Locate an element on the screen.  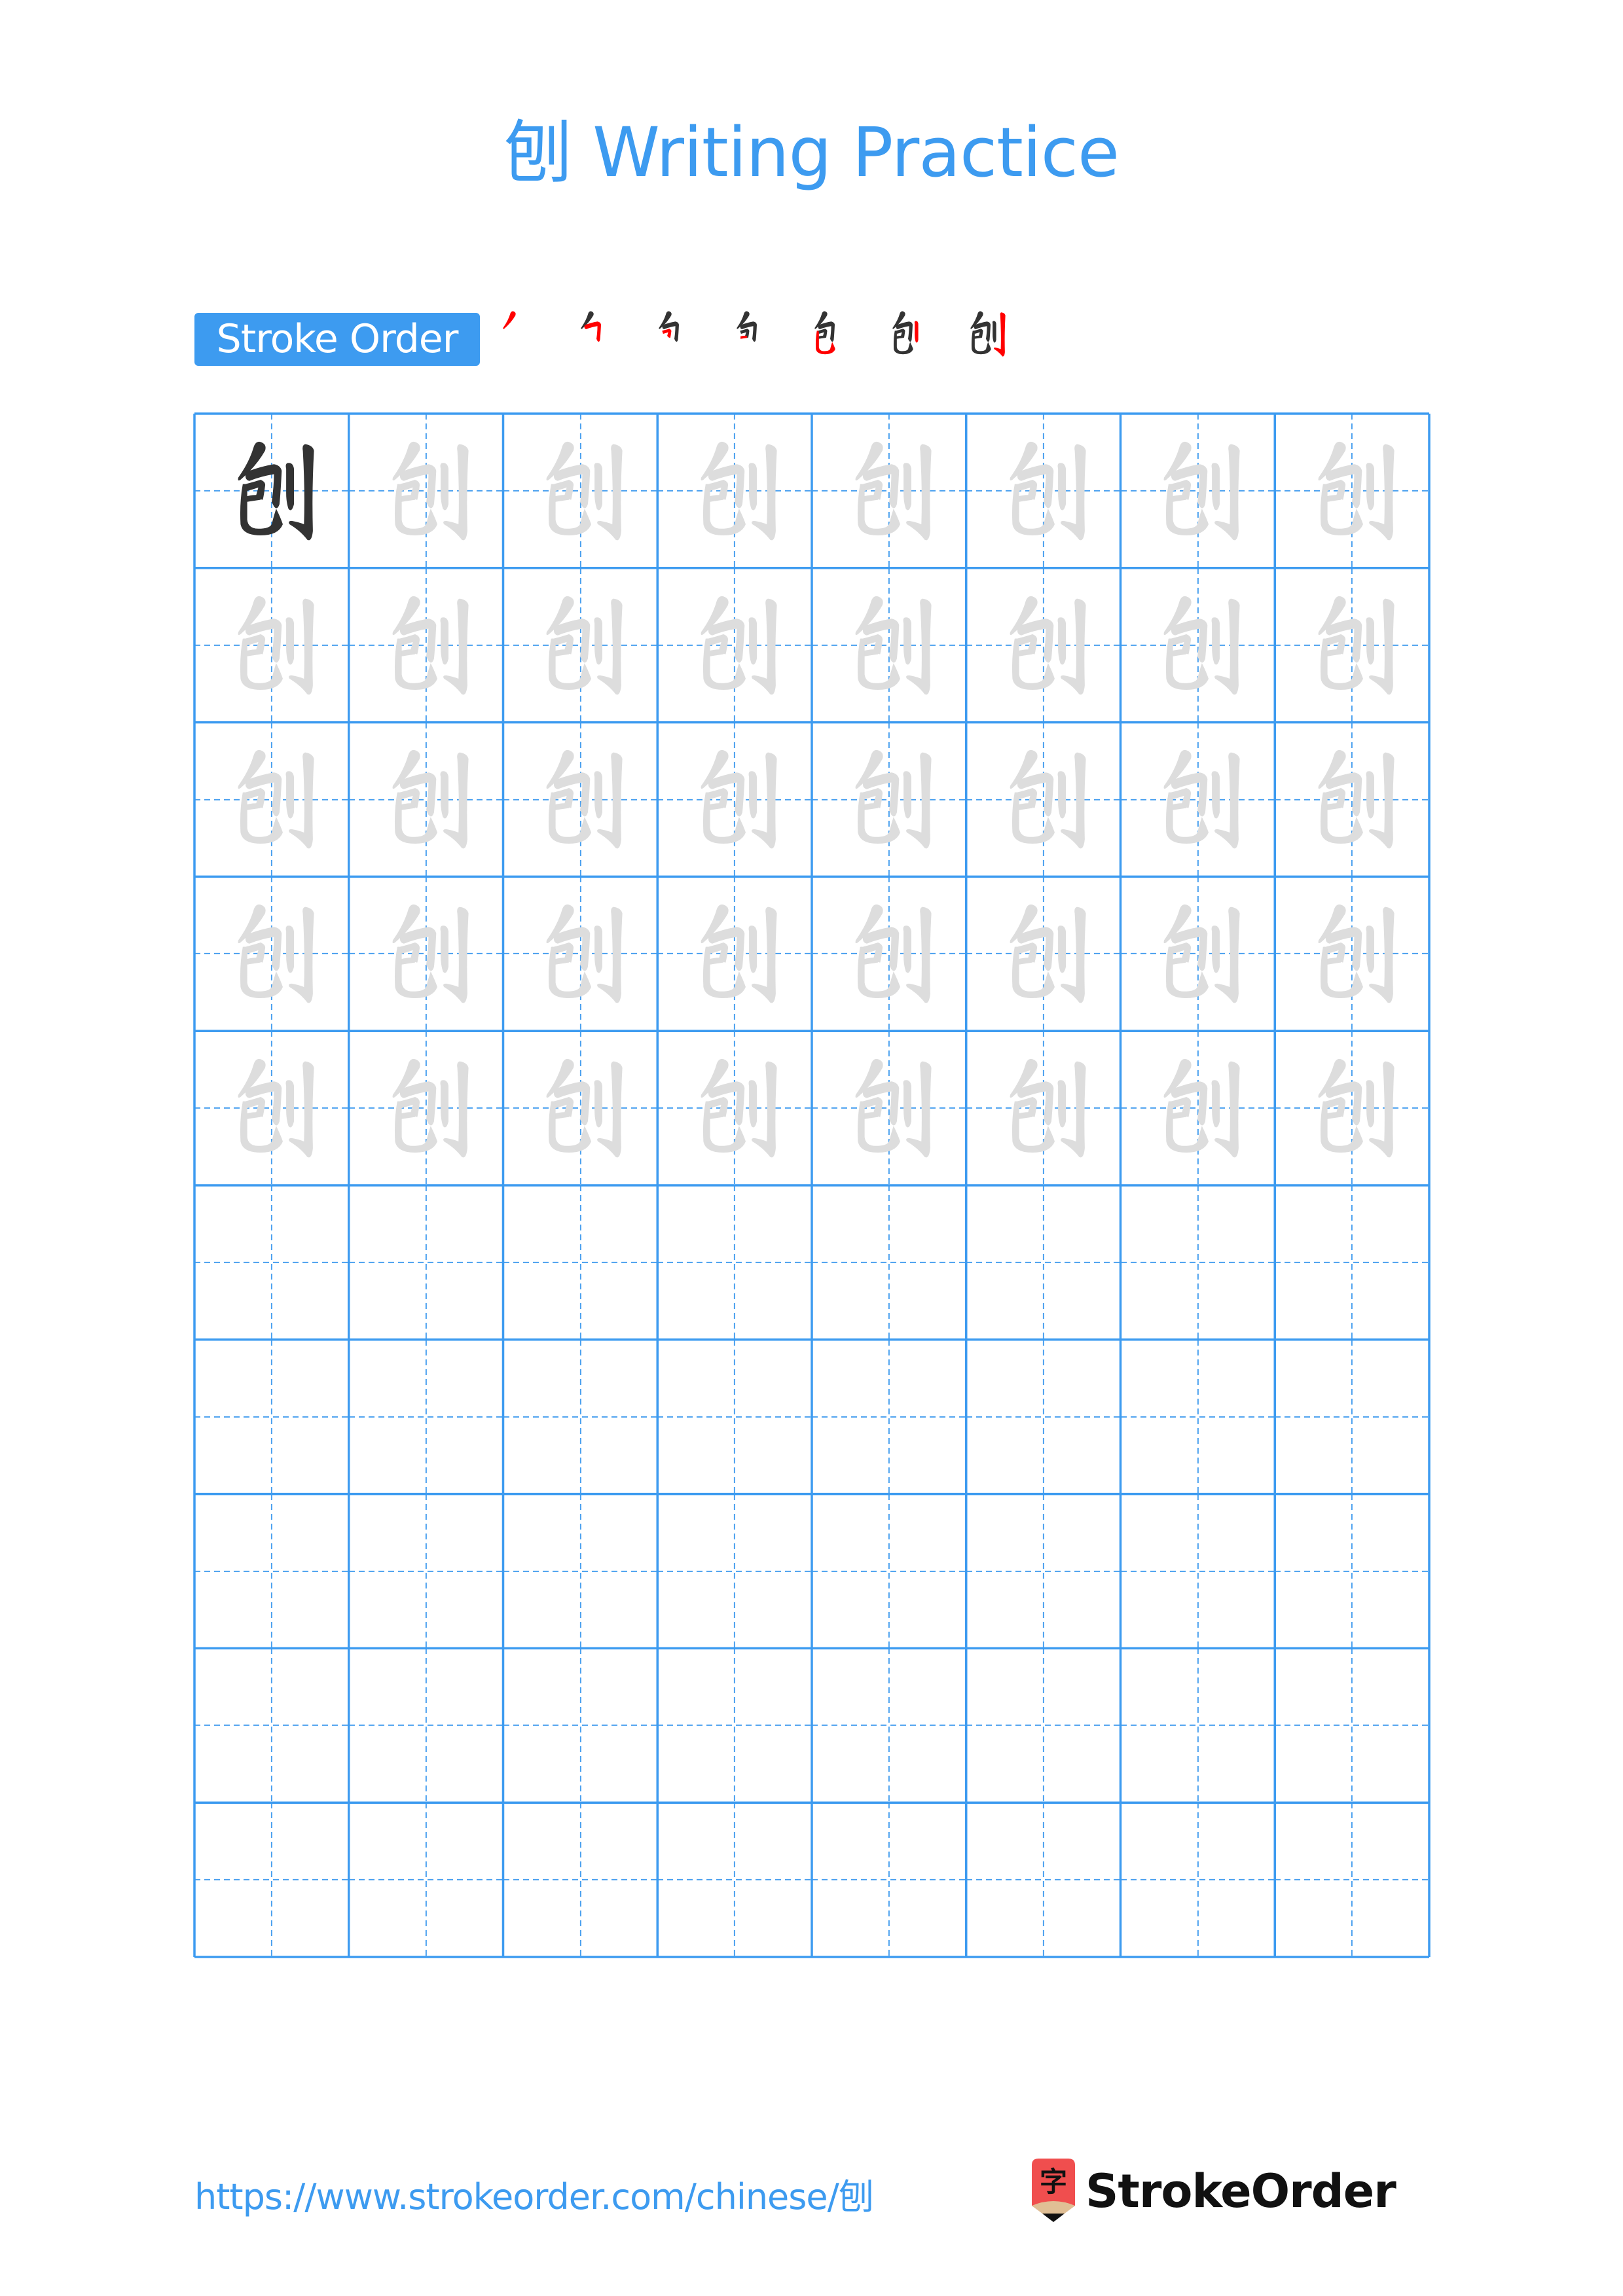
footer-url-link: https://www.strokeorder.com/chinese/刨 is located at coordinates (534, 2197).